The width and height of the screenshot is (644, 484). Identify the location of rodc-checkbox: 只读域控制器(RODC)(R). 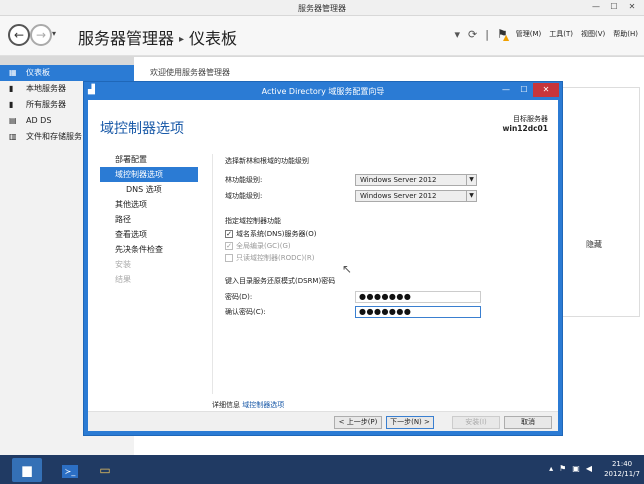
(269, 258).